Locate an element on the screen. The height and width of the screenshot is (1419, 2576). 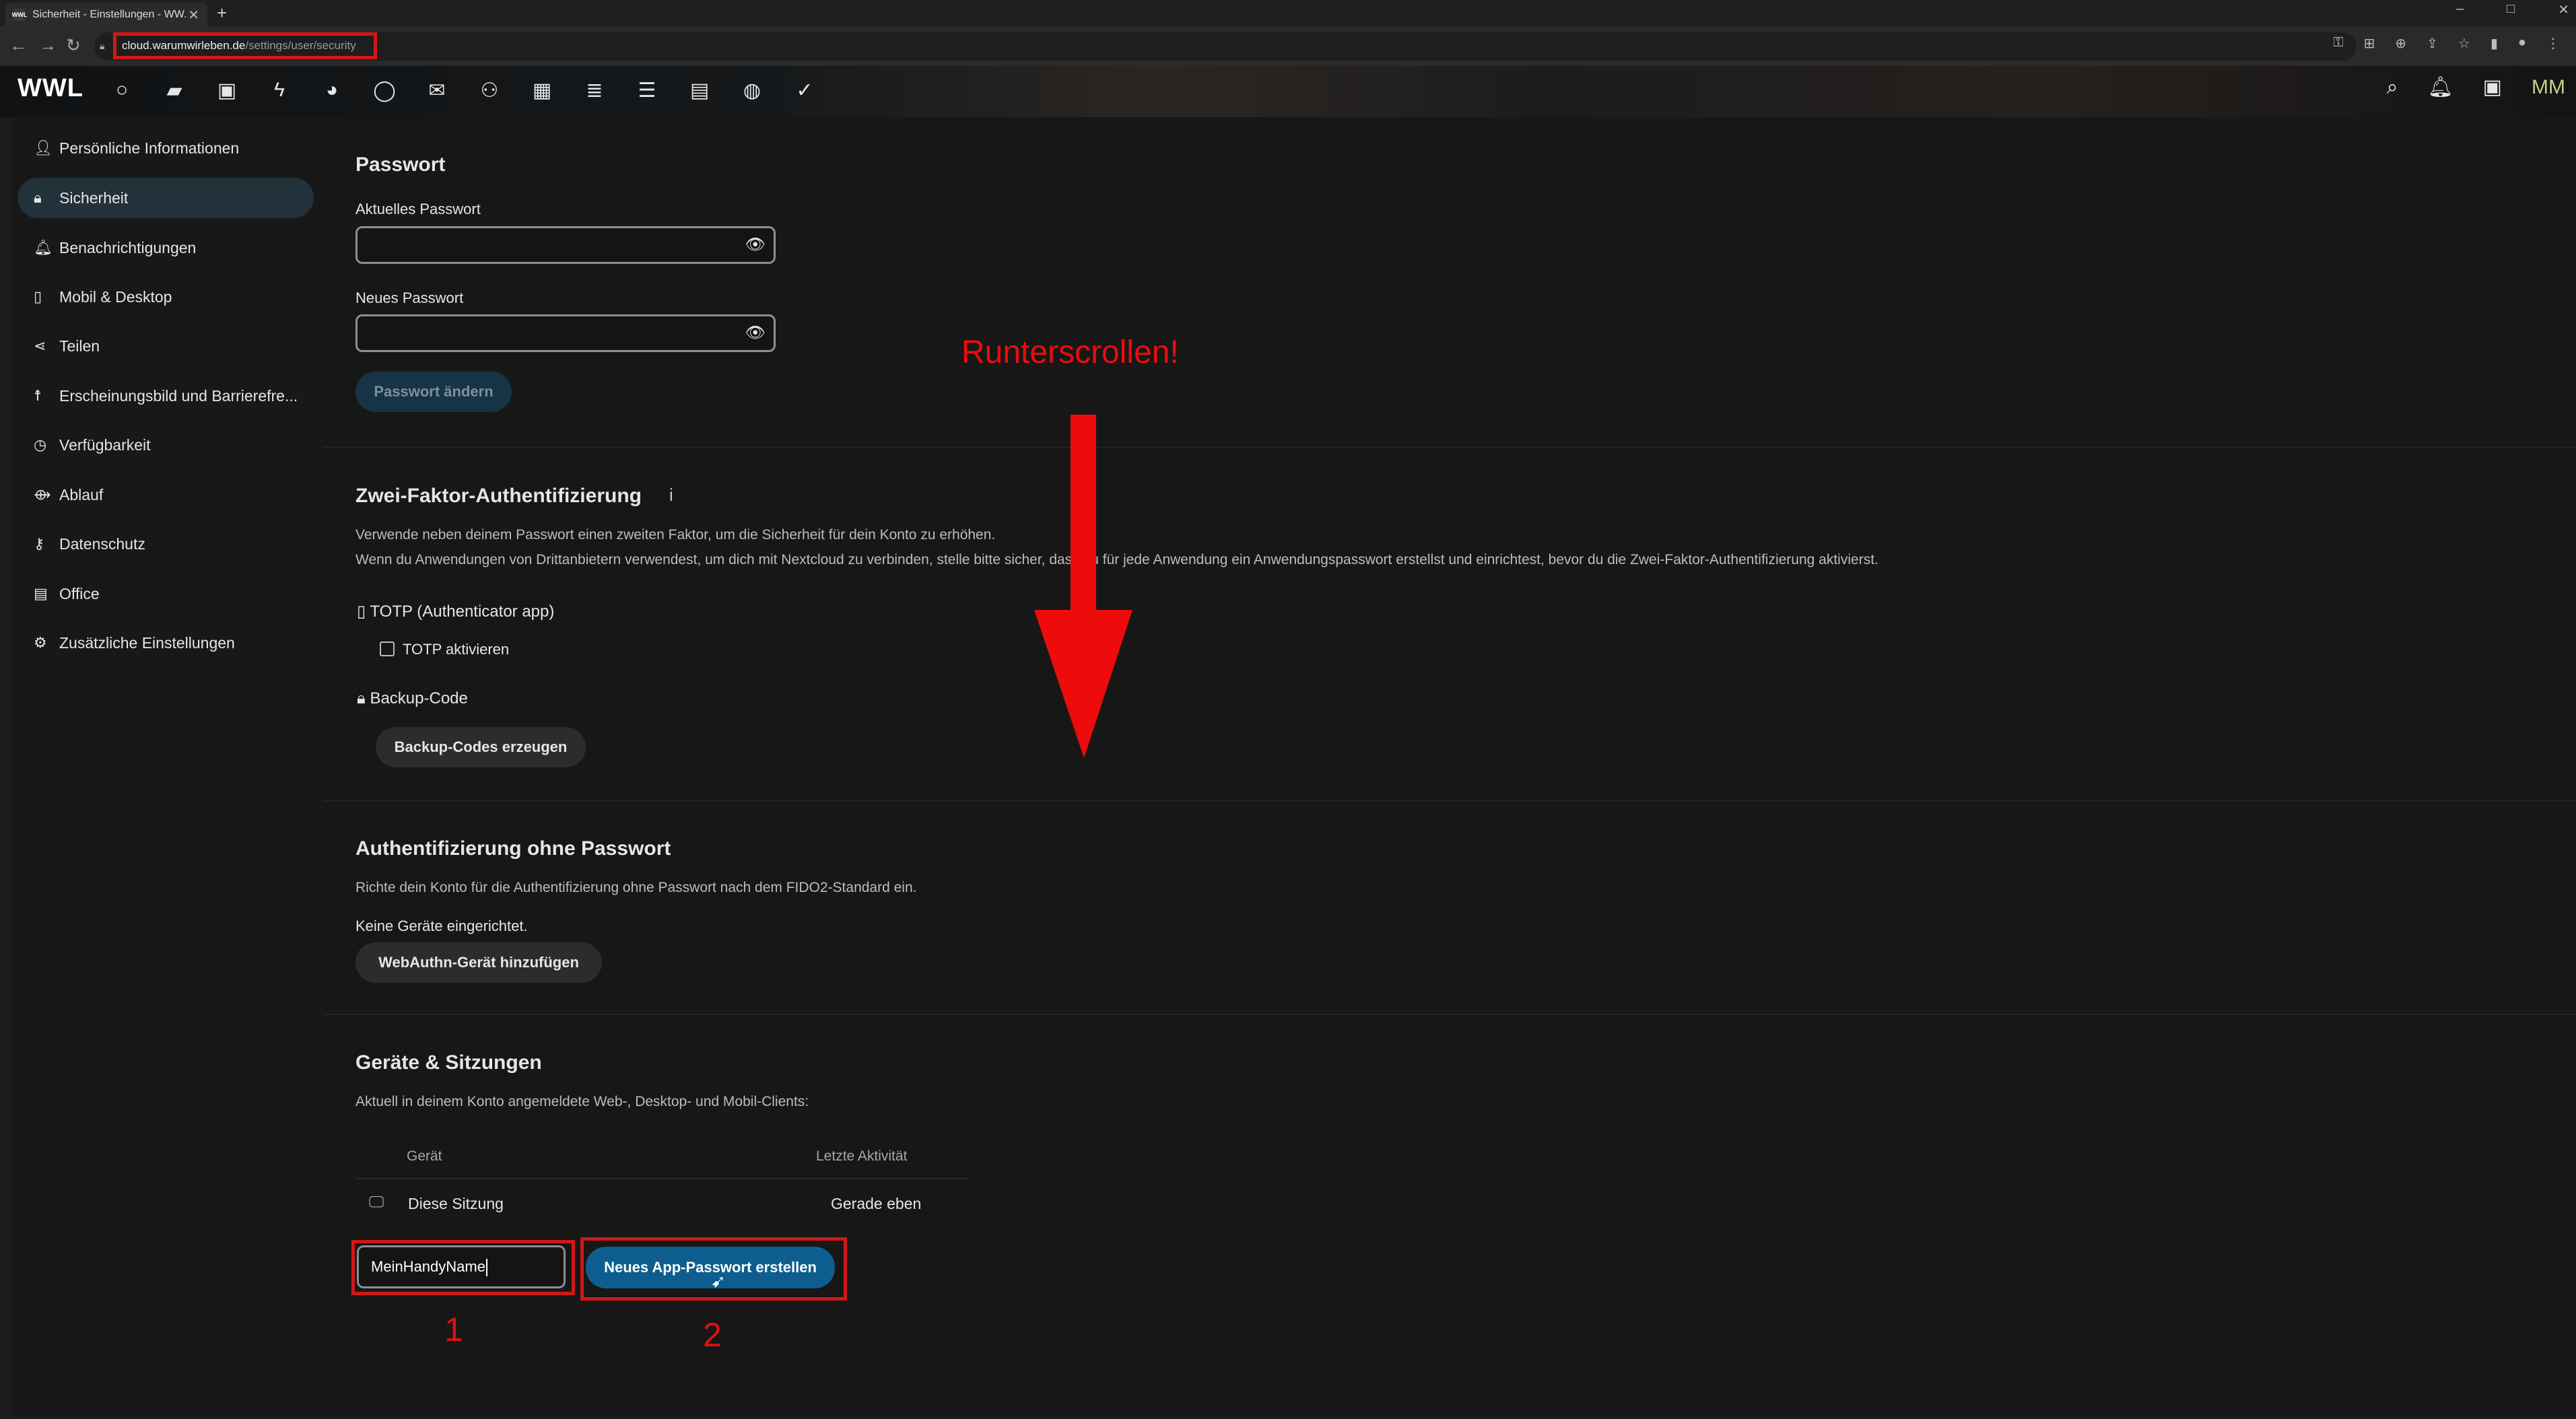
window-controls: – □ ✕ is located at coordinates (2512, 9).